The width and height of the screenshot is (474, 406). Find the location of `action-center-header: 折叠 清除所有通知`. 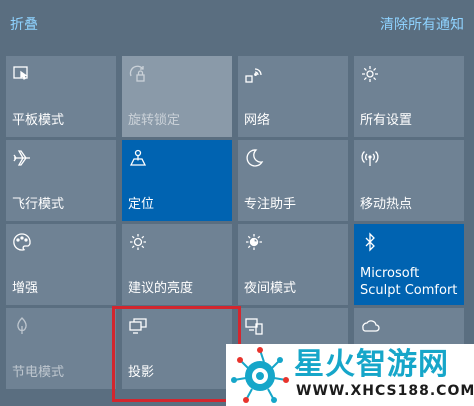

action-center-header: 折叠 清除所有通知 is located at coordinates (237, 24).